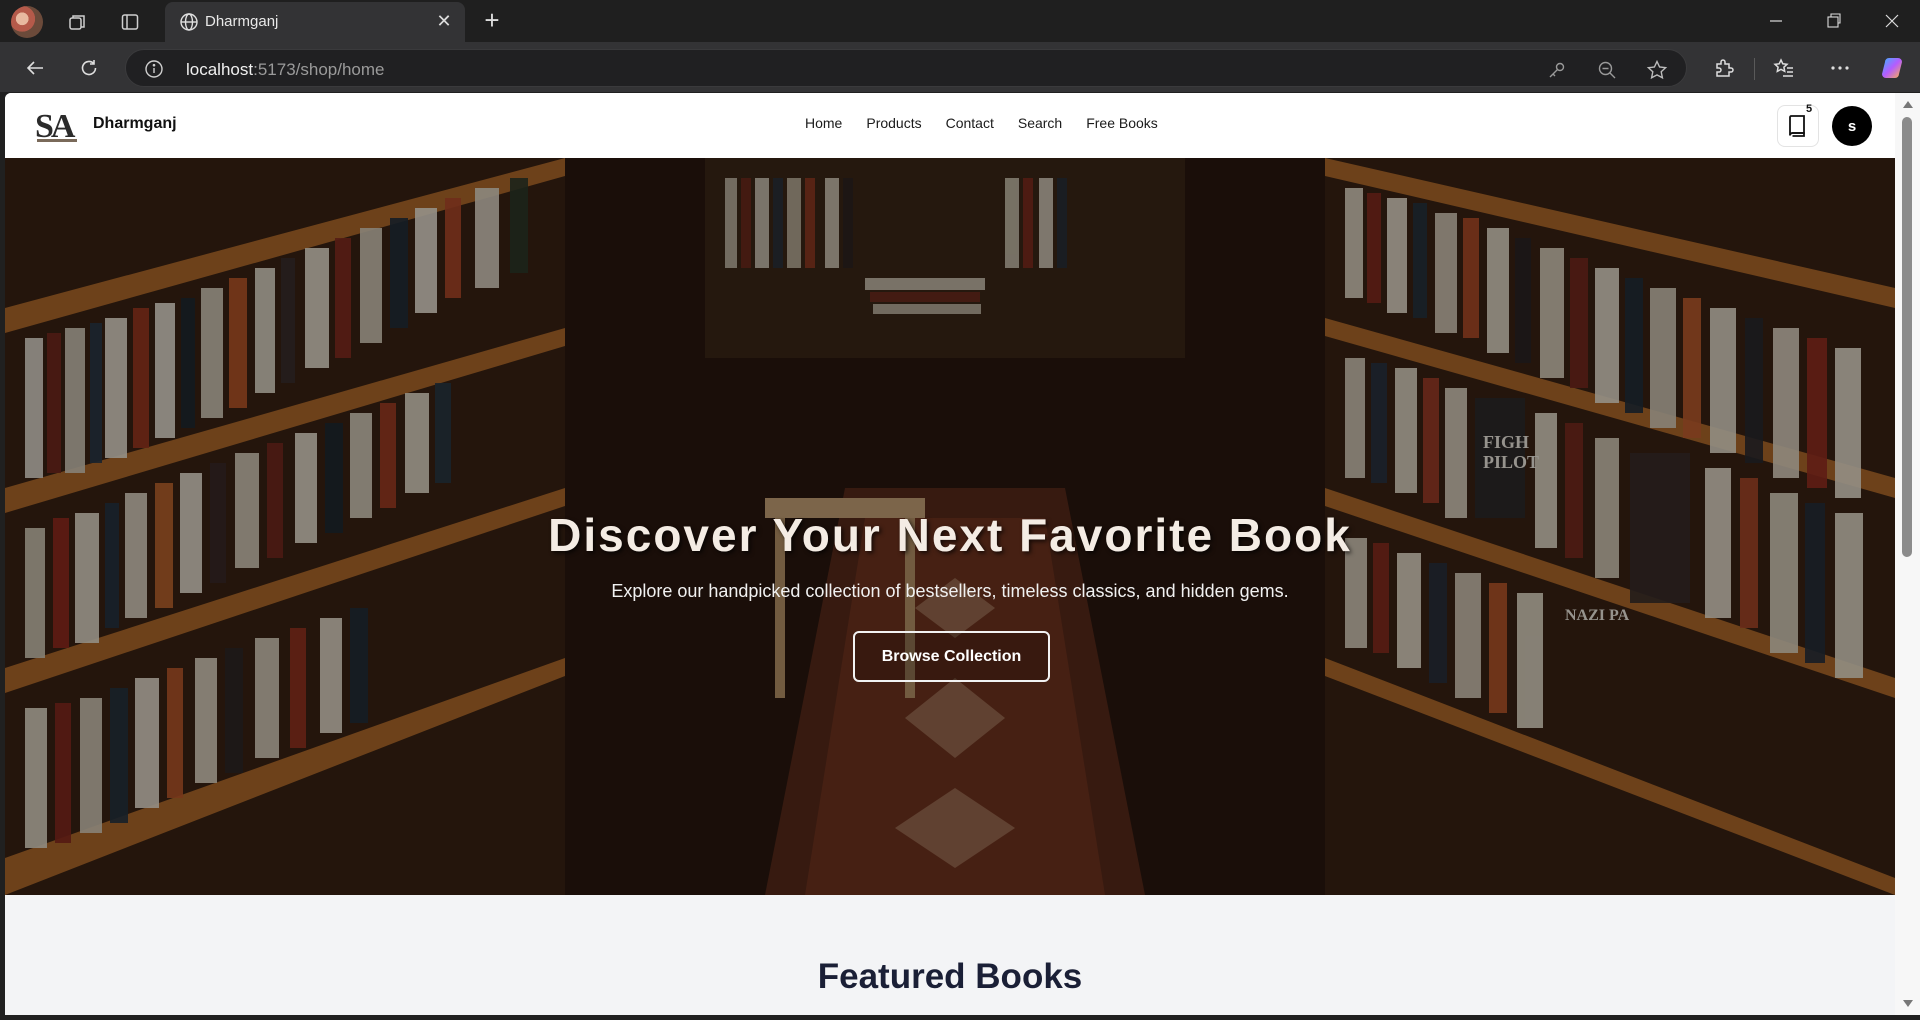  I want to click on copilot-icon, so click(1894, 68).